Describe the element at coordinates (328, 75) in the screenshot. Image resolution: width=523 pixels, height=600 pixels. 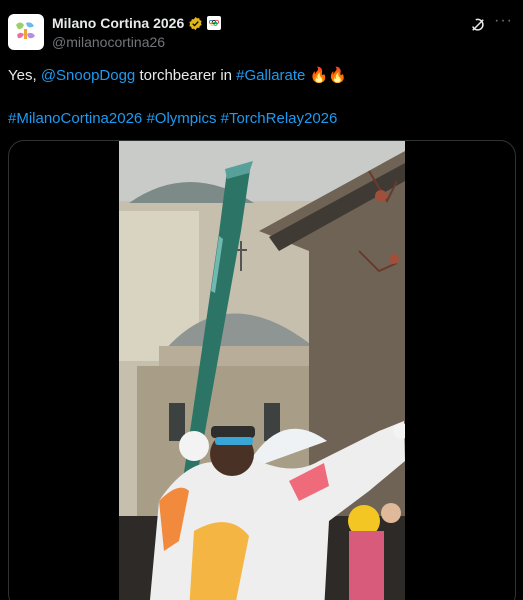
I see `fire-emoji: 🔥🔥` at that location.